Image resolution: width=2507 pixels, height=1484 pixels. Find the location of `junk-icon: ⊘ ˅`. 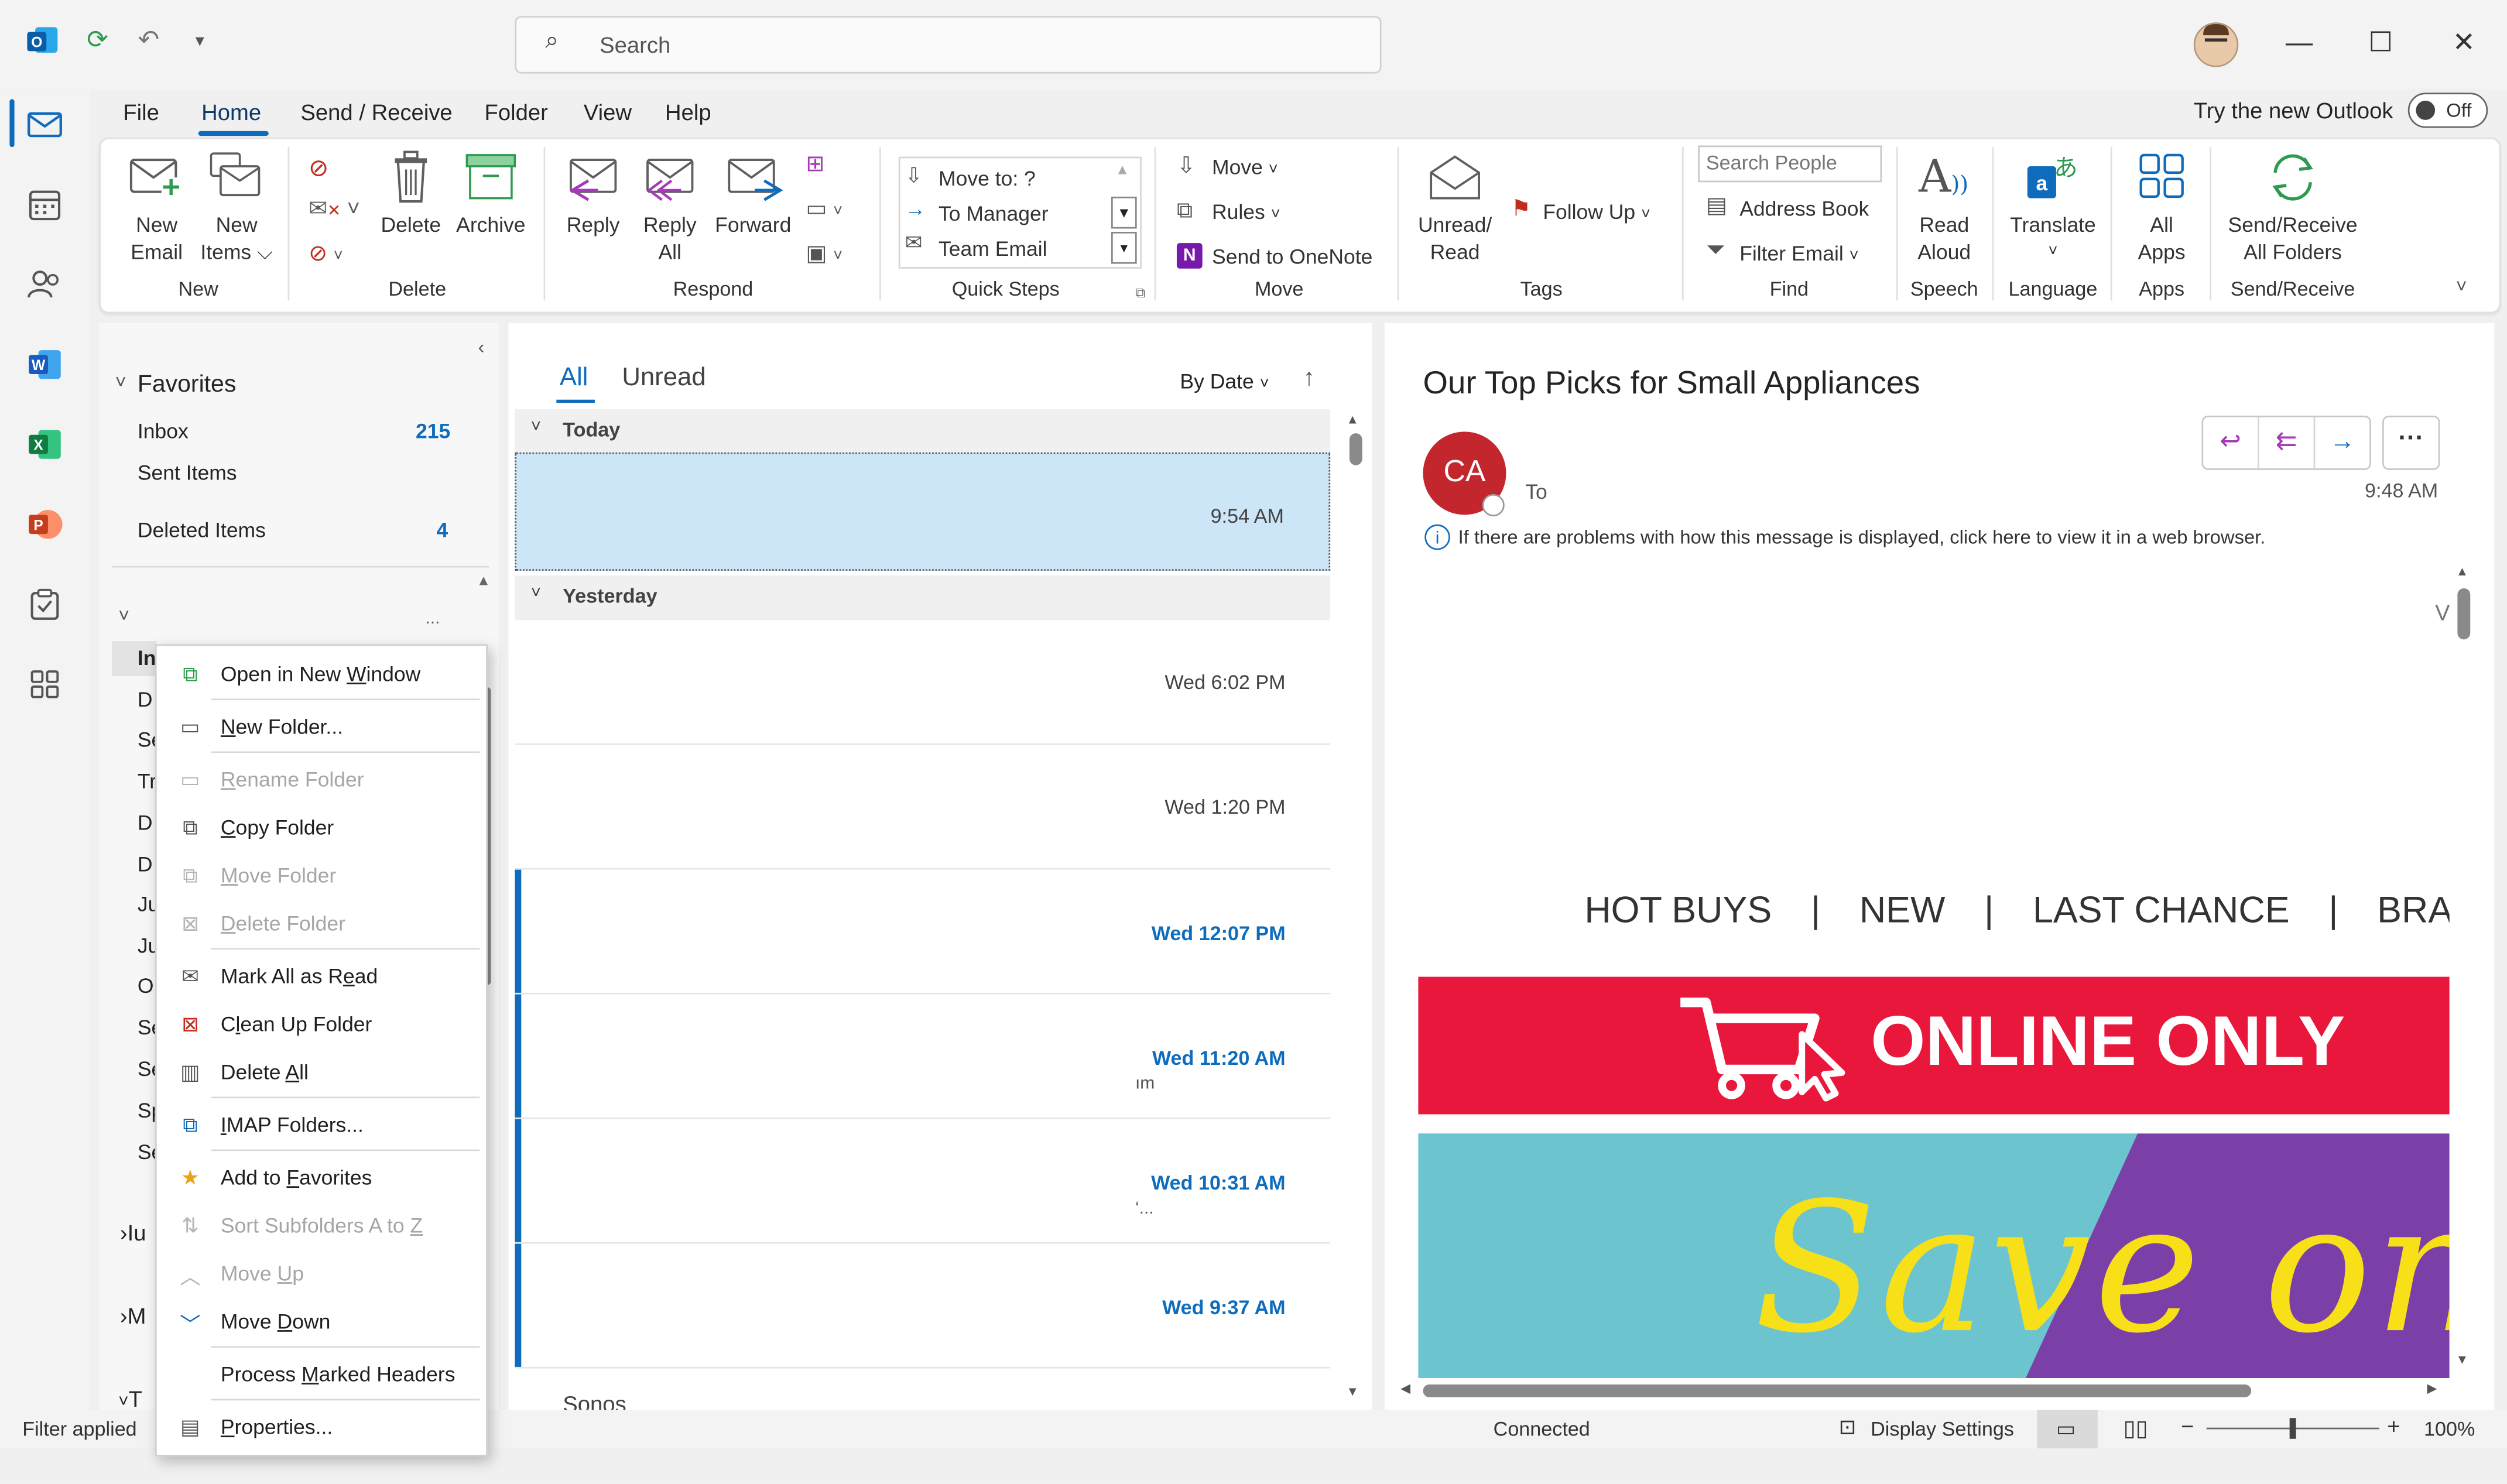

junk-icon: ⊘ ˅ is located at coordinates (326, 253).